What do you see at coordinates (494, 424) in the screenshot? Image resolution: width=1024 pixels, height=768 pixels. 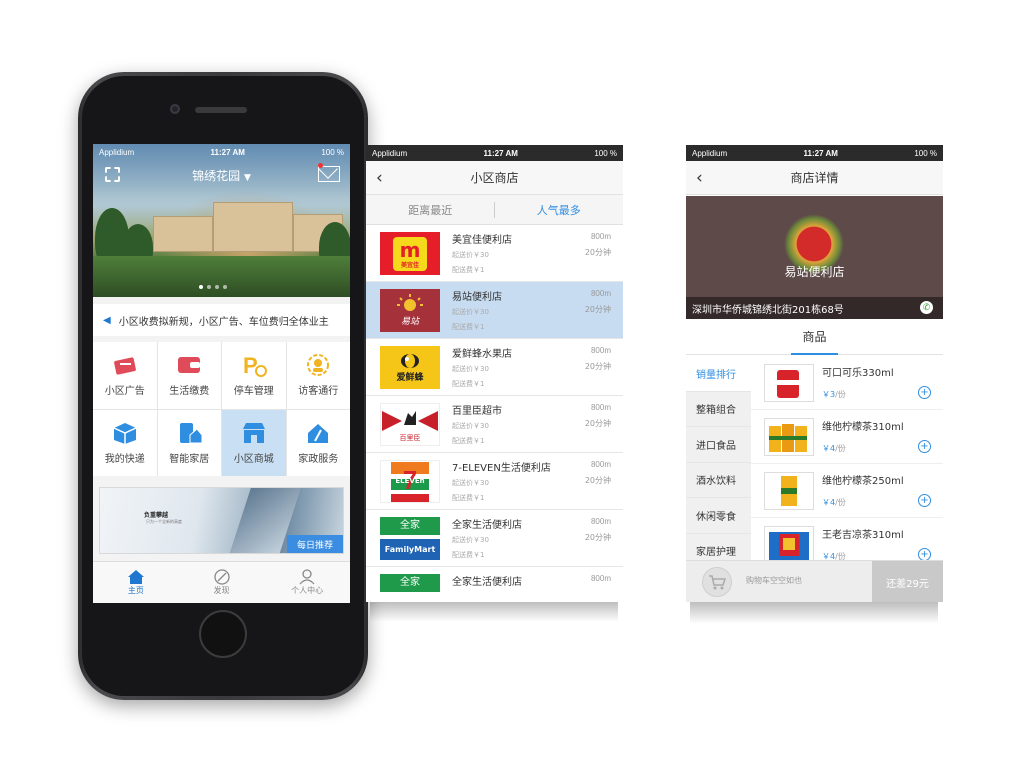 I see `shop-list-item: 百里臣 百里臣超市 800m 20分钟 起送价￥30 配送费￥1` at bounding box center [494, 424].